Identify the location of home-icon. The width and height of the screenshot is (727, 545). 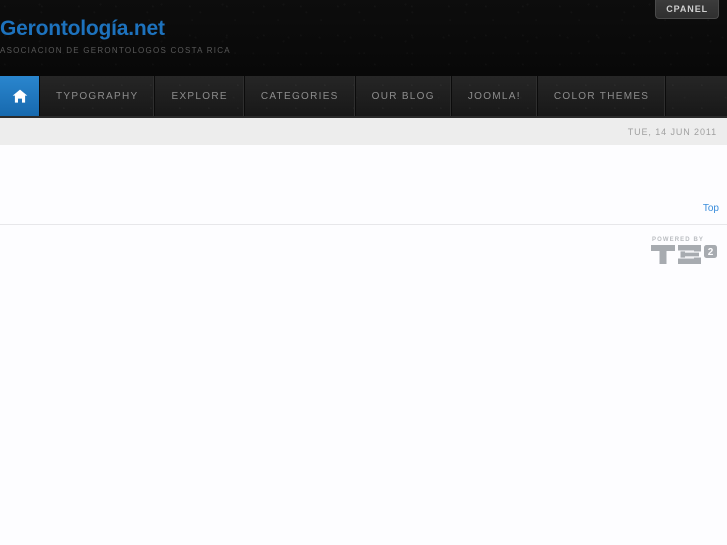
(20, 96).